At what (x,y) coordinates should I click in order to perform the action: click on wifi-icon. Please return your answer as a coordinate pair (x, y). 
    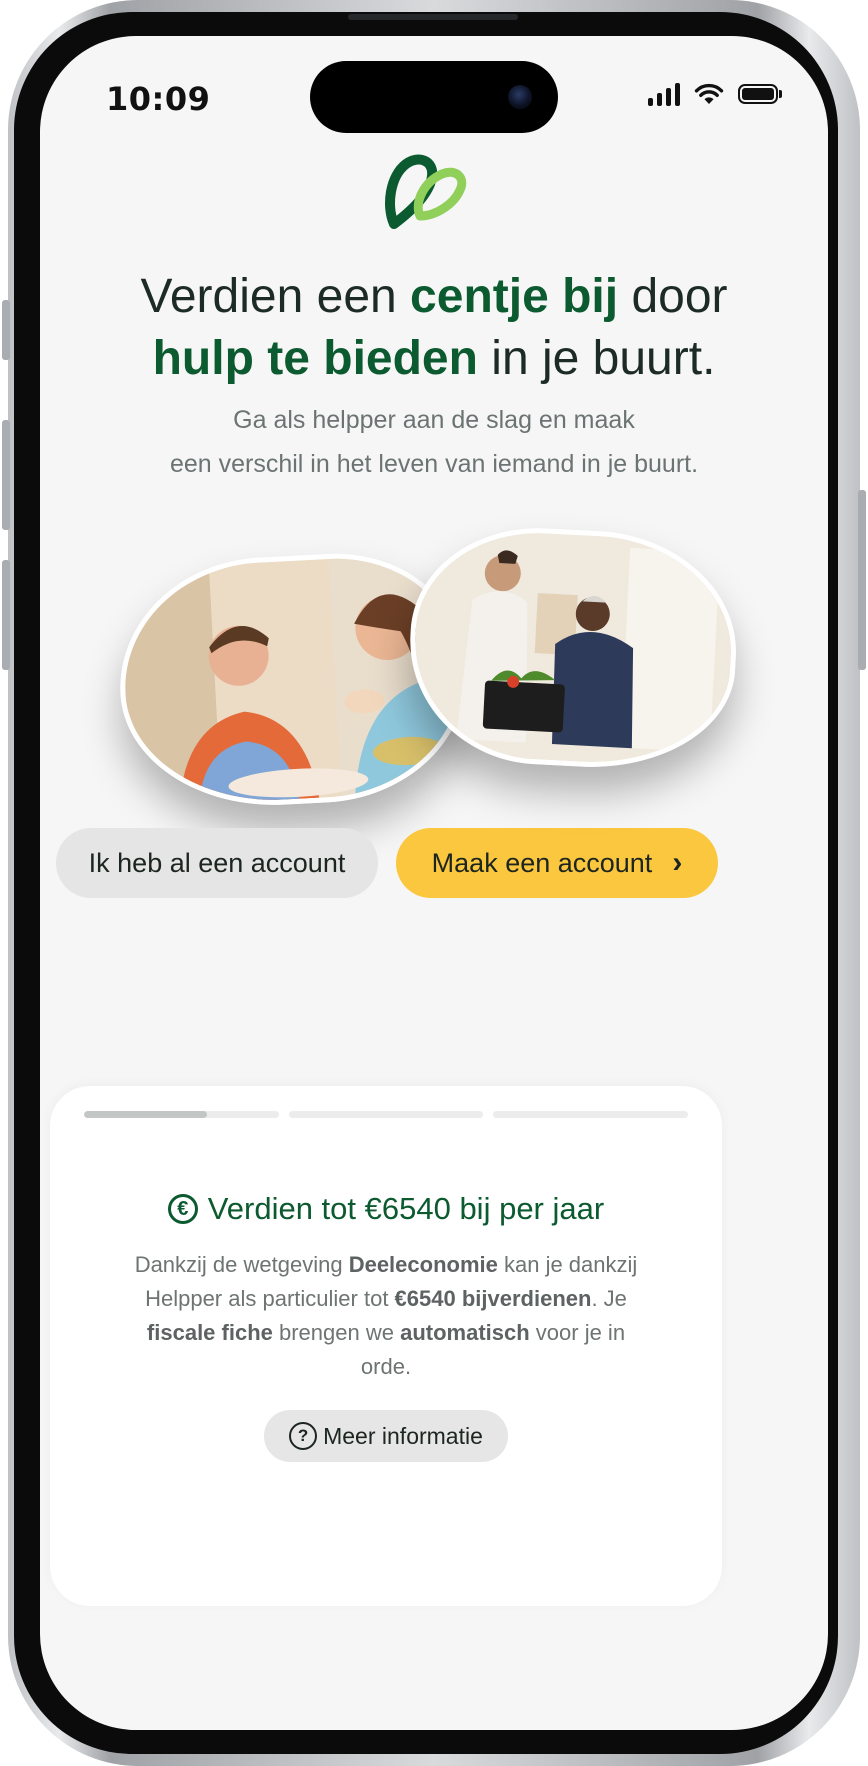
    Looking at the image, I should click on (709, 93).